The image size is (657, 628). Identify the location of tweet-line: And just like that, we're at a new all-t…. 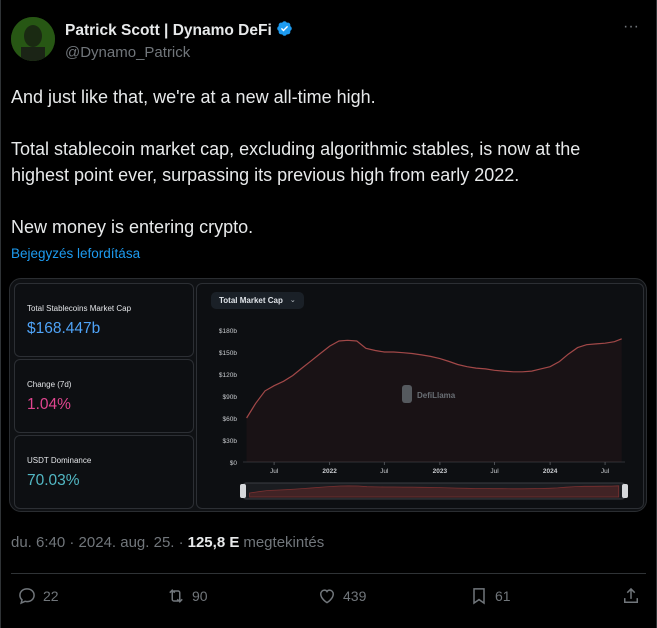
(193, 97).